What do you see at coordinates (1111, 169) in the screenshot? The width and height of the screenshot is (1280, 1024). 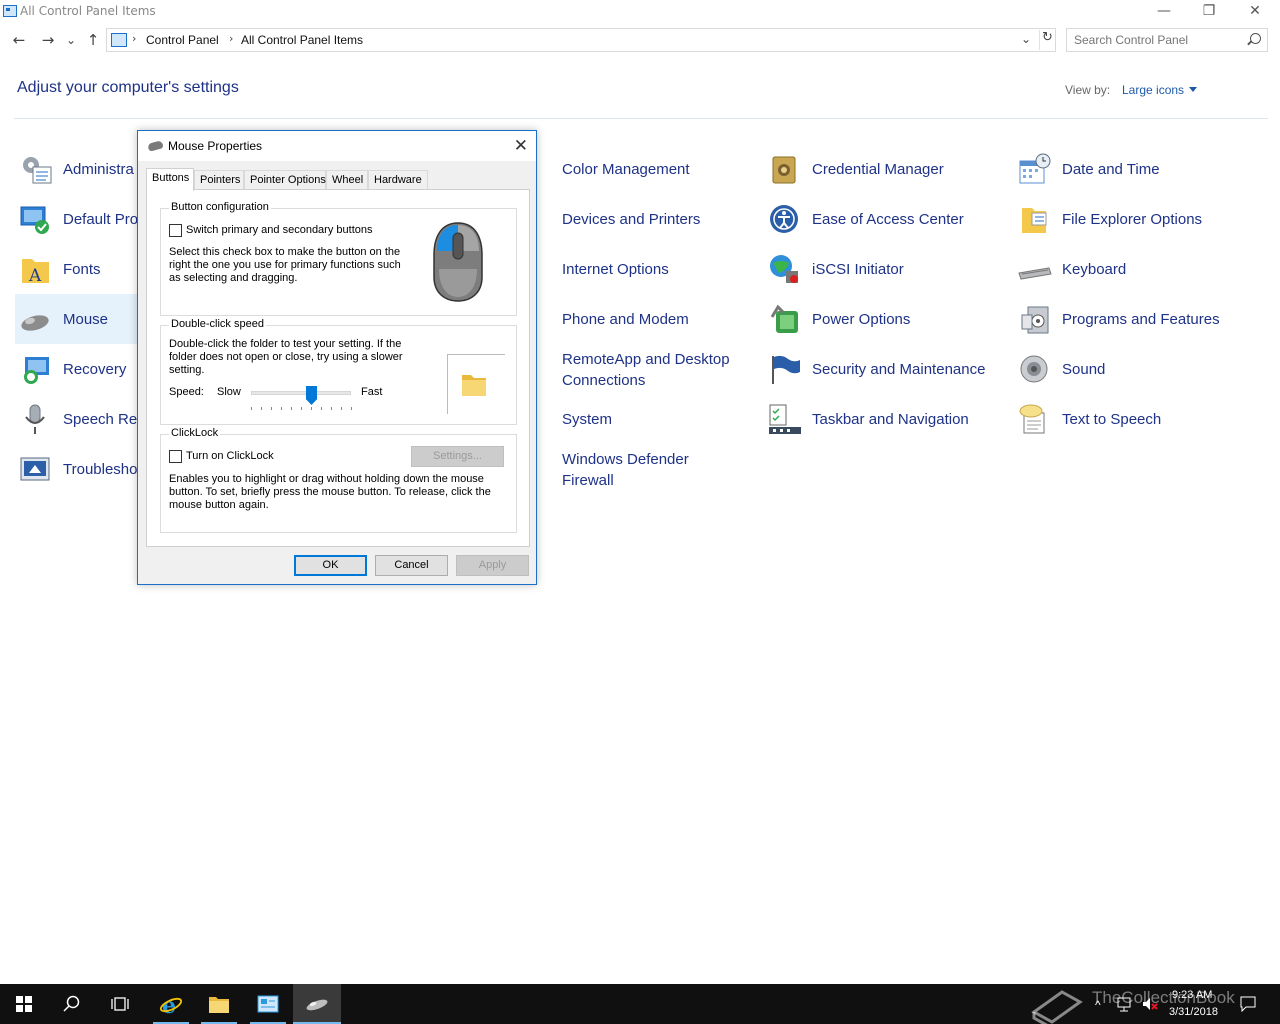 I see `cp-item-label: Date and Time` at bounding box center [1111, 169].